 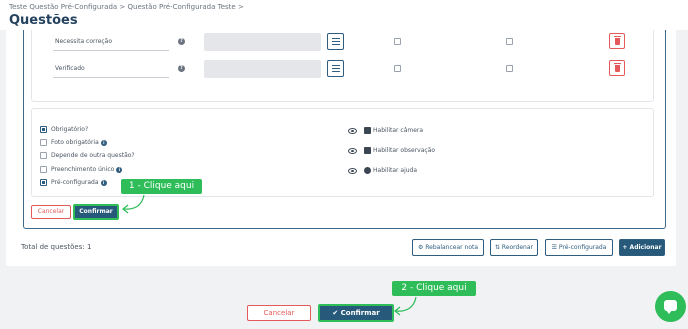 I want to click on add-button: + Adicionar, so click(x=642, y=247).